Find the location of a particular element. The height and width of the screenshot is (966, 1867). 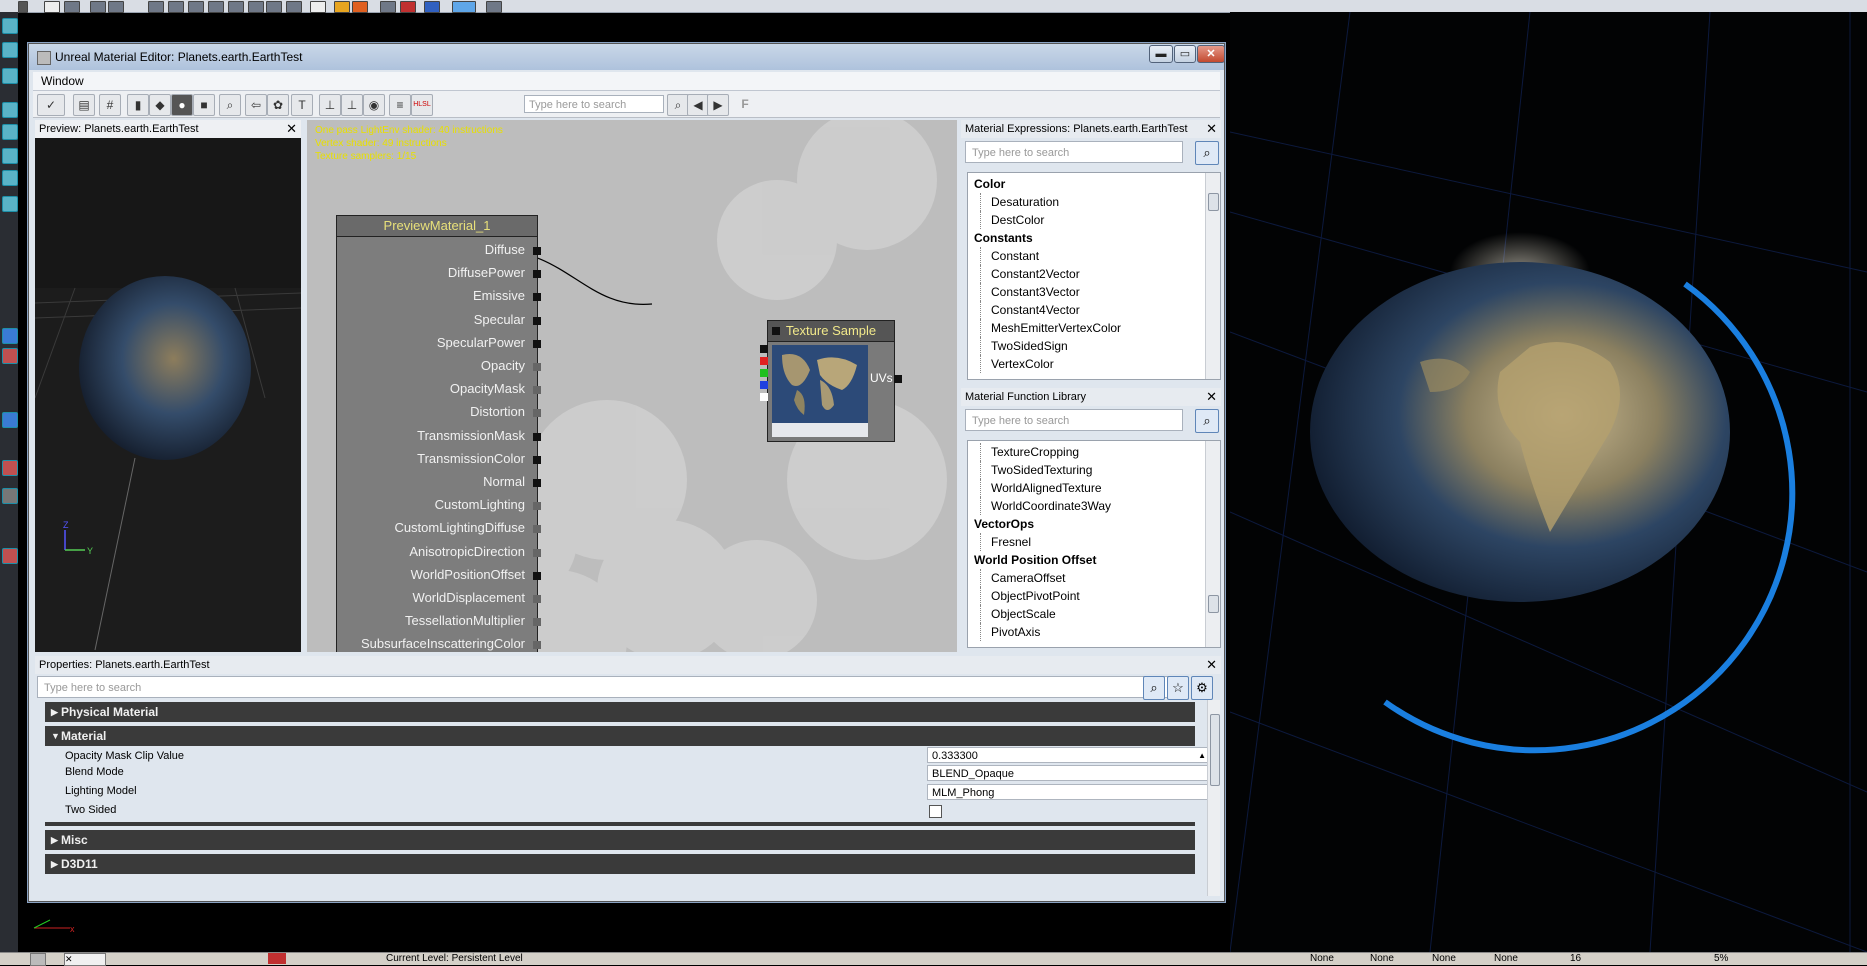

show-icon is located at coordinates (10, 496).